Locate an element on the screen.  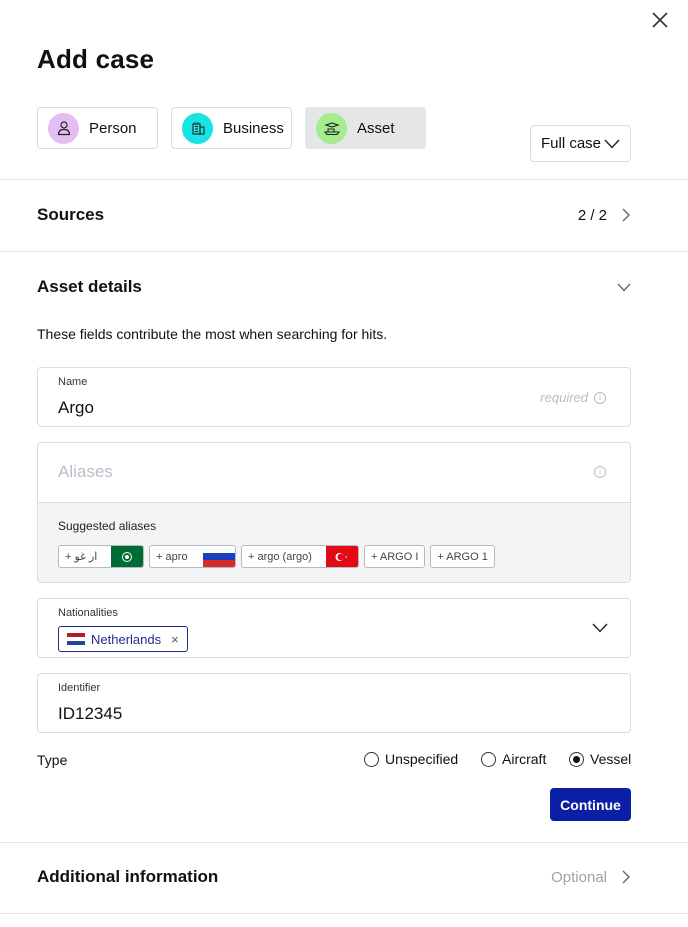
remove-nationality-icon: × is located at coordinates (175, 639).